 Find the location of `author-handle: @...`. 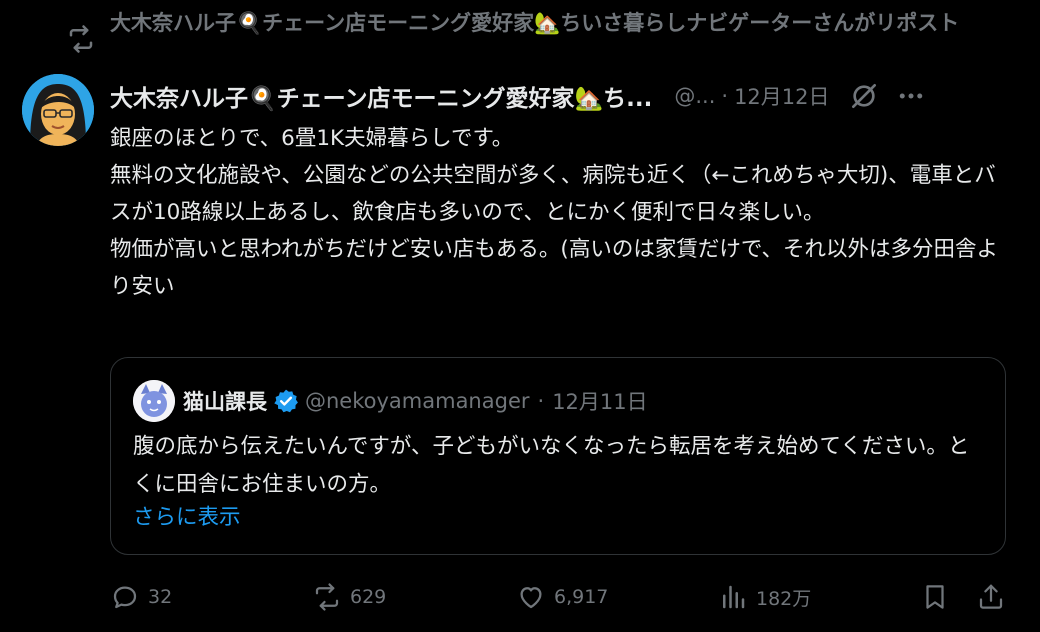

author-handle: @... is located at coordinates (694, 96).